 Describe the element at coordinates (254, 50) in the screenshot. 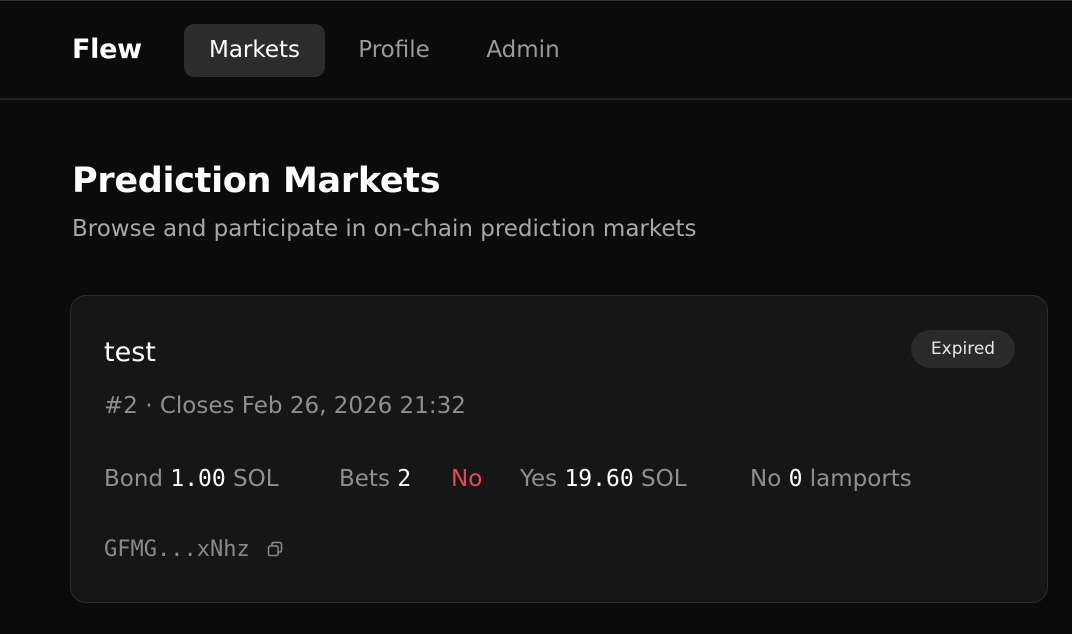

I see `nav-item-markets: Markets` at that location.